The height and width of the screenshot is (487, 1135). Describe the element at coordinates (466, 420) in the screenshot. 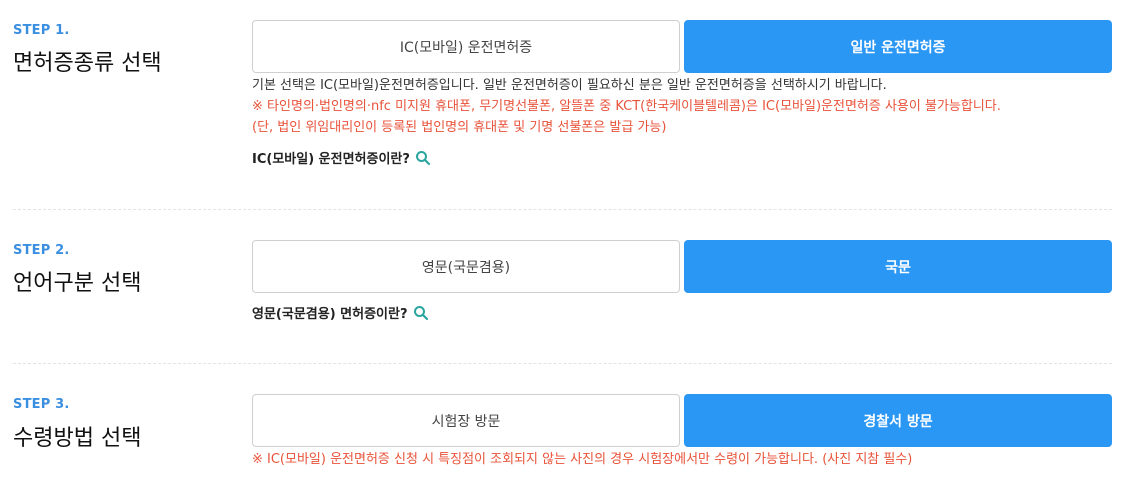

I see `test-center-visit-button: 시험장 방문` at that location.